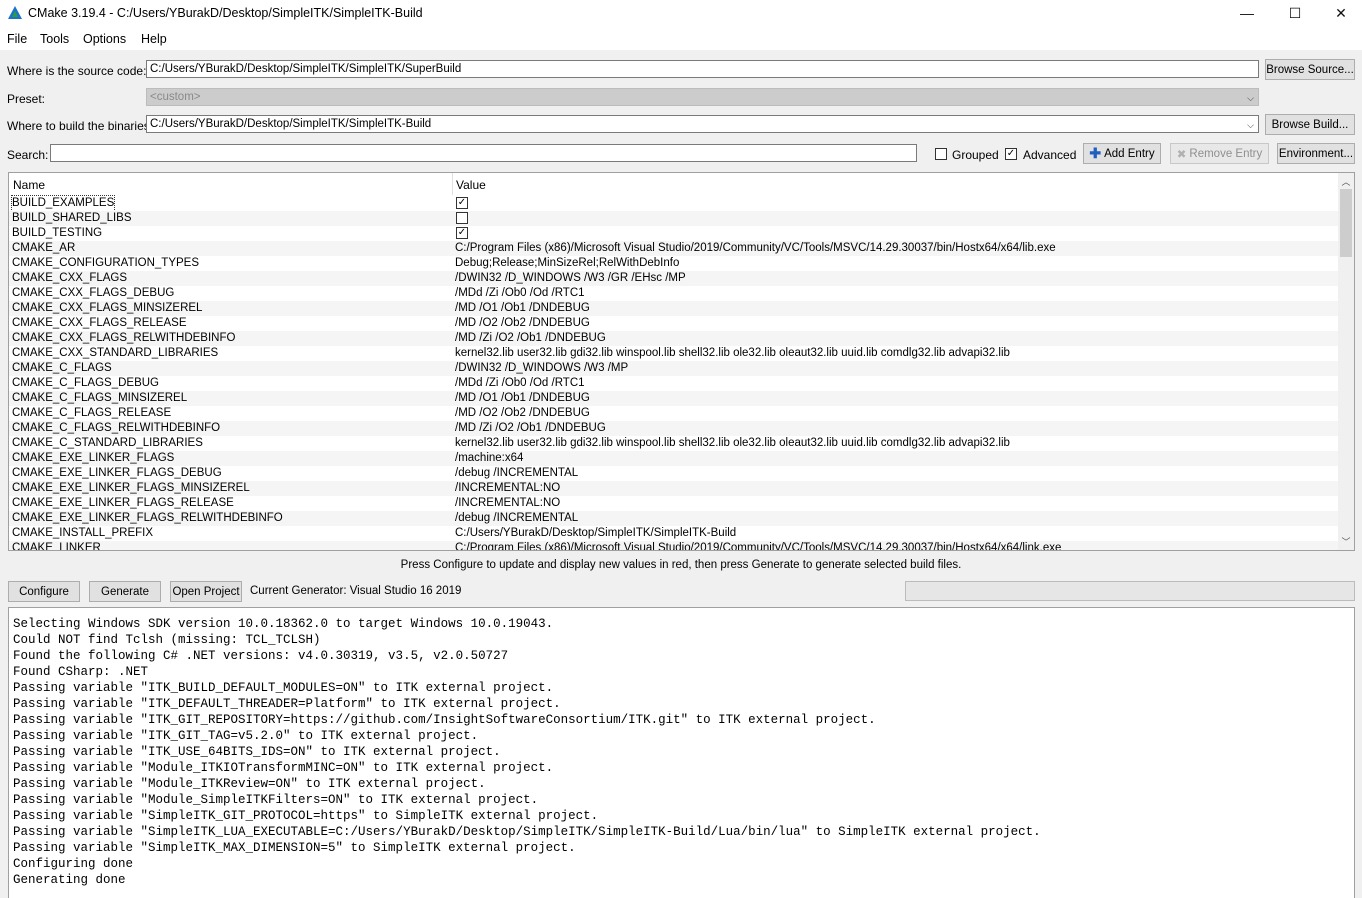  I want to click on preset-value: <custom>, so click(175, 97).